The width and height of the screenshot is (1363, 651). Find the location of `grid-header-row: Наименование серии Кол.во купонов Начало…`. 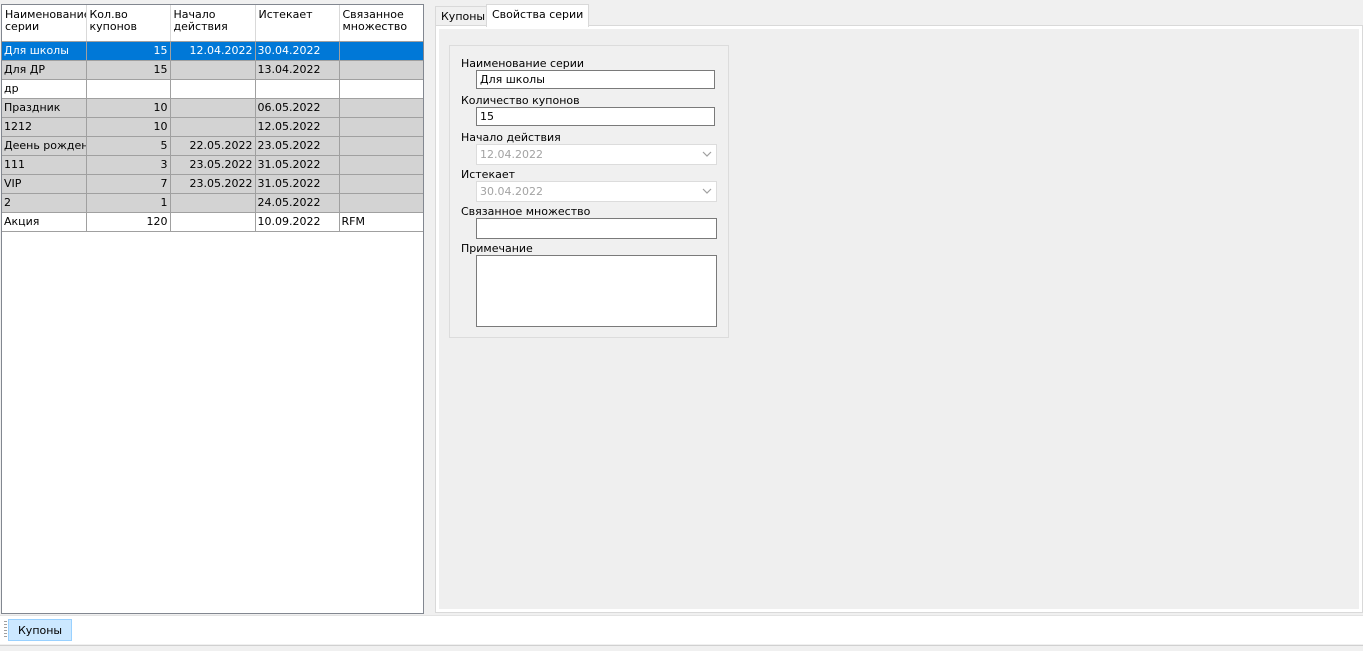

grid-header-row: Наименование серии Кол.во купонов Начало… is located at coordinates (212, 23).